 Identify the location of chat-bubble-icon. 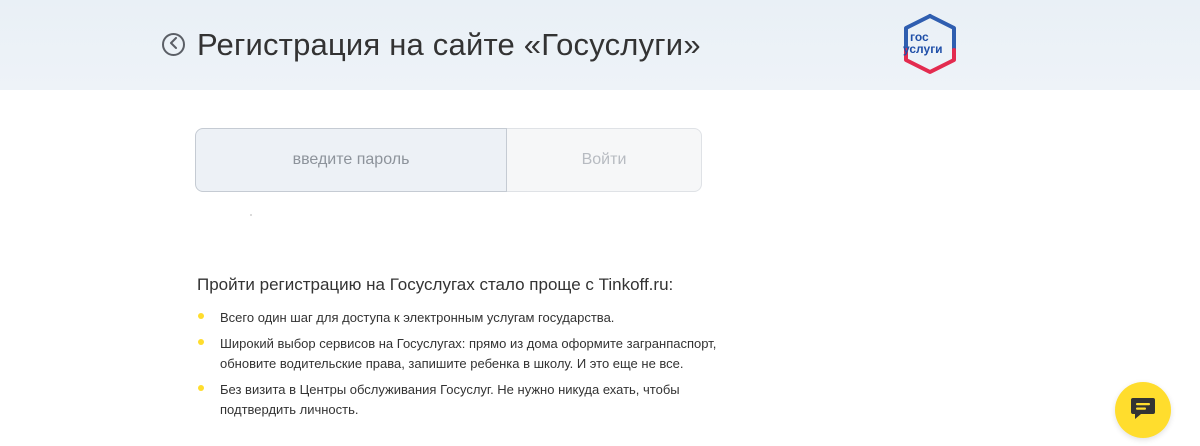
(1143, 410).